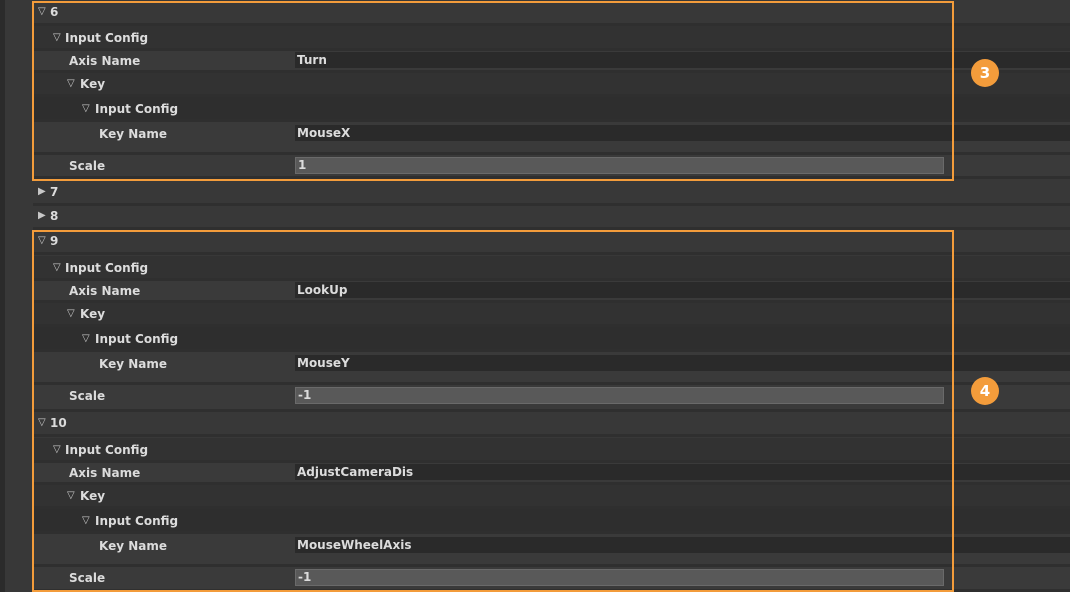 The image size is (1070, 592). Describe the element at coordinates (682, 133) in the screenshot. I see `key-name-value: MouseX` at that location.